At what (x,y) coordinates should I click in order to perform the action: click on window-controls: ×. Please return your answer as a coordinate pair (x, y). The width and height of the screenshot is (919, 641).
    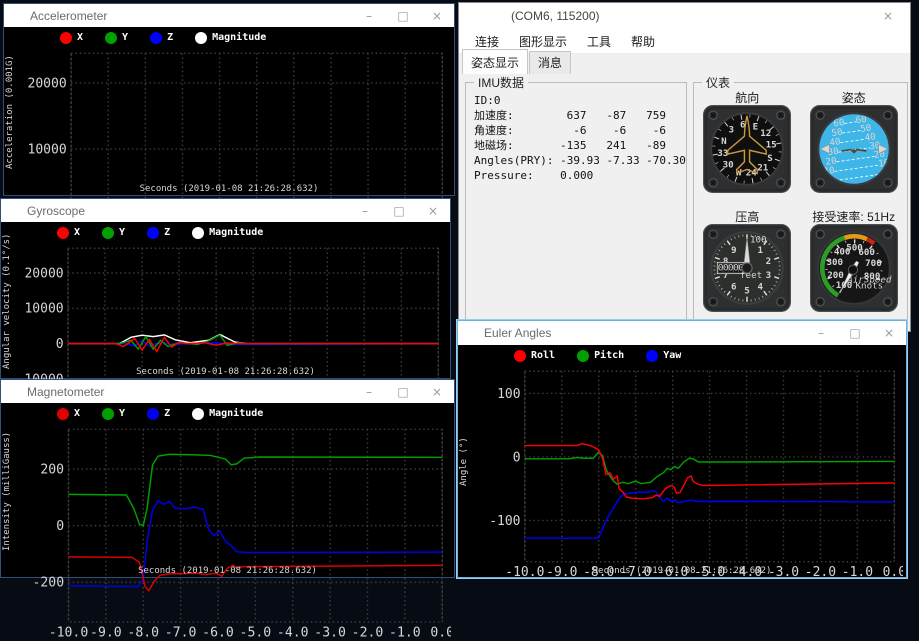
    Looking at the image, I should click on (888, 16).